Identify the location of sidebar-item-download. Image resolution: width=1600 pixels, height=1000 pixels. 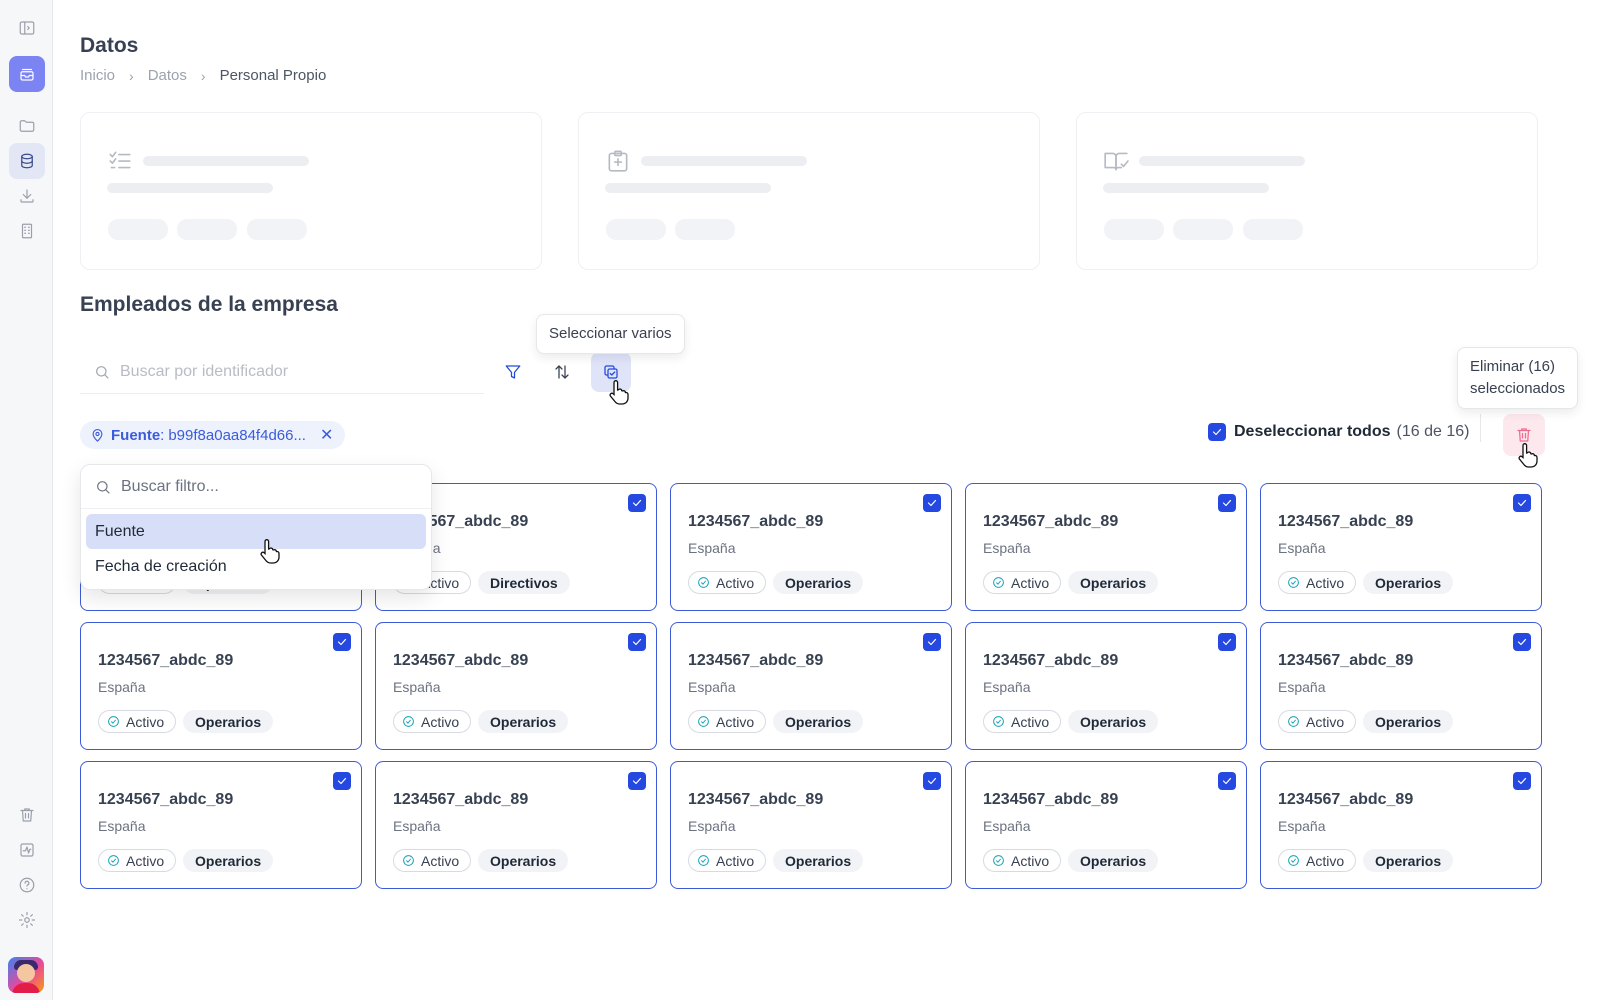
(27, 196).